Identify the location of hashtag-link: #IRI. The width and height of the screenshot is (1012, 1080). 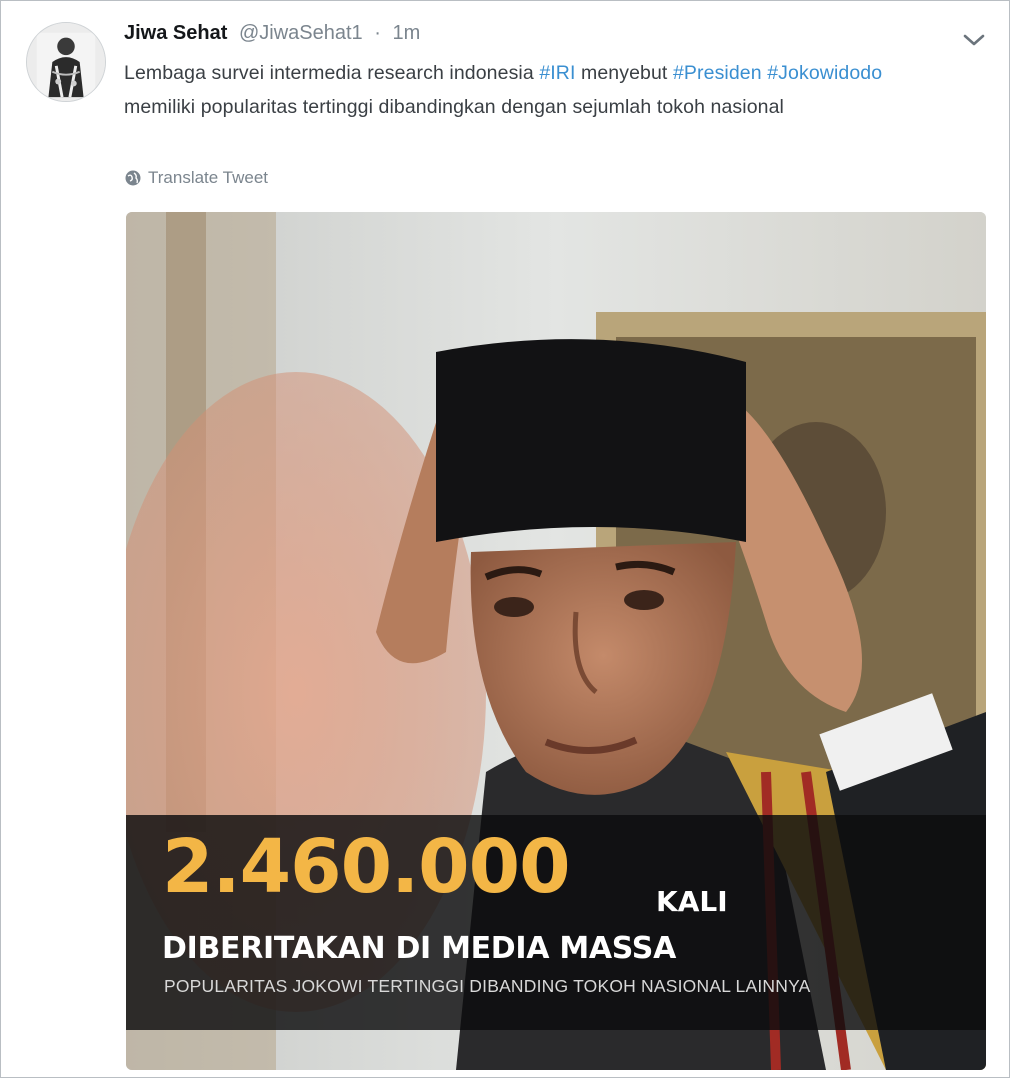
(557, 73).